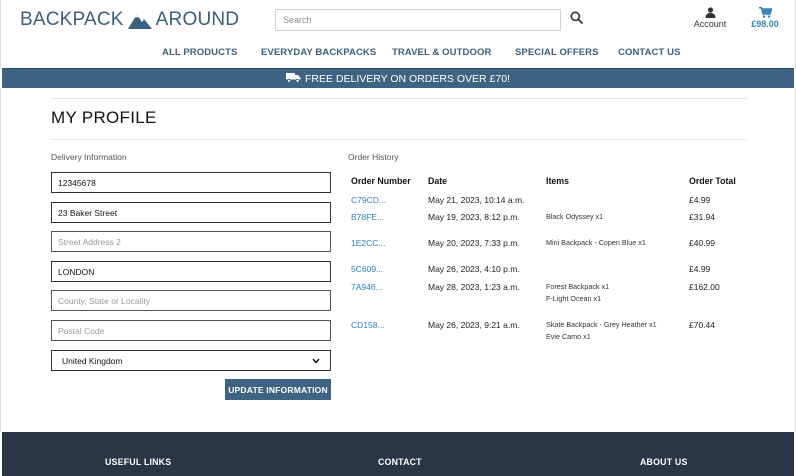 The width and height of the screenshot is (796, 476). What do you see at coordinates (89, 157) in the screenshot?
I see `delivery-info-label: Delivery Information` at bounding box center [89, 157].